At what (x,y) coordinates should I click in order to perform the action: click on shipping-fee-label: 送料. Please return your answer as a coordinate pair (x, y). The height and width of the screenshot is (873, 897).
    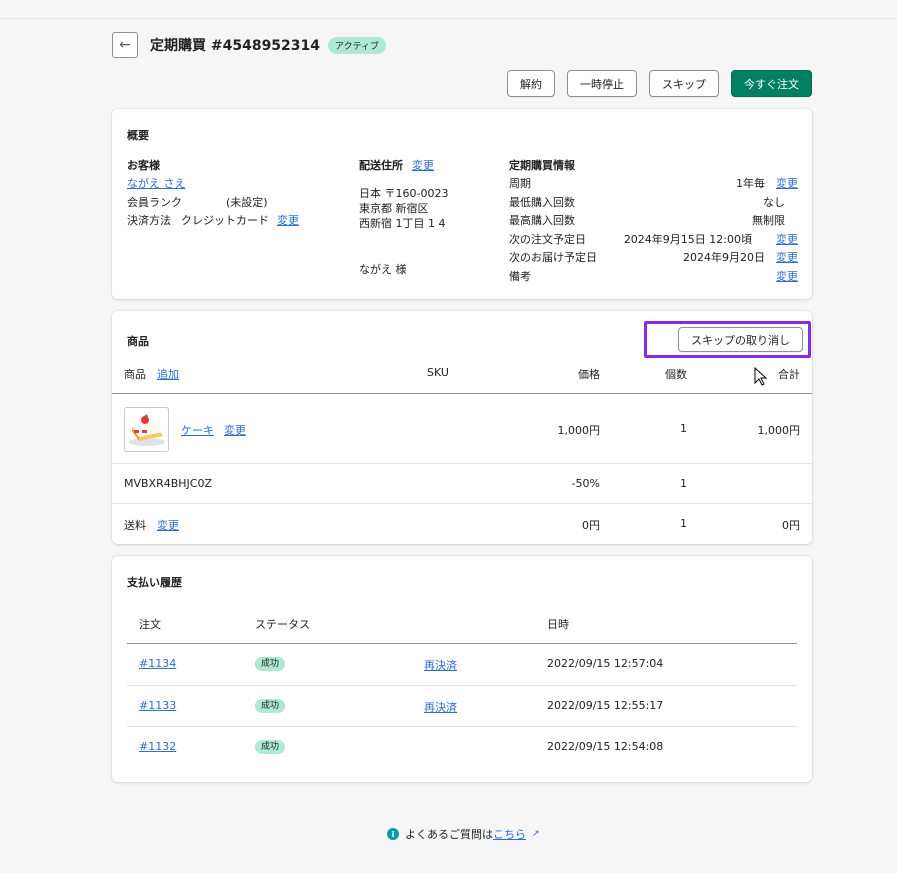
    Looking at the image, I should click on (135, 525).